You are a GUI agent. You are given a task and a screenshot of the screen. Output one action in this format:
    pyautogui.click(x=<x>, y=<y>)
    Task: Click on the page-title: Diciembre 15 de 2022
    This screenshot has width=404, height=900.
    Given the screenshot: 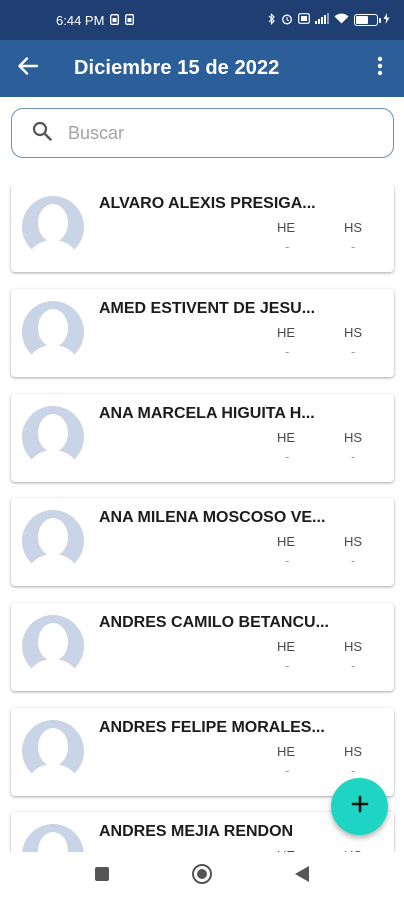 What is the action you would take?
    pyautogui.click(x=177, y=68)
    